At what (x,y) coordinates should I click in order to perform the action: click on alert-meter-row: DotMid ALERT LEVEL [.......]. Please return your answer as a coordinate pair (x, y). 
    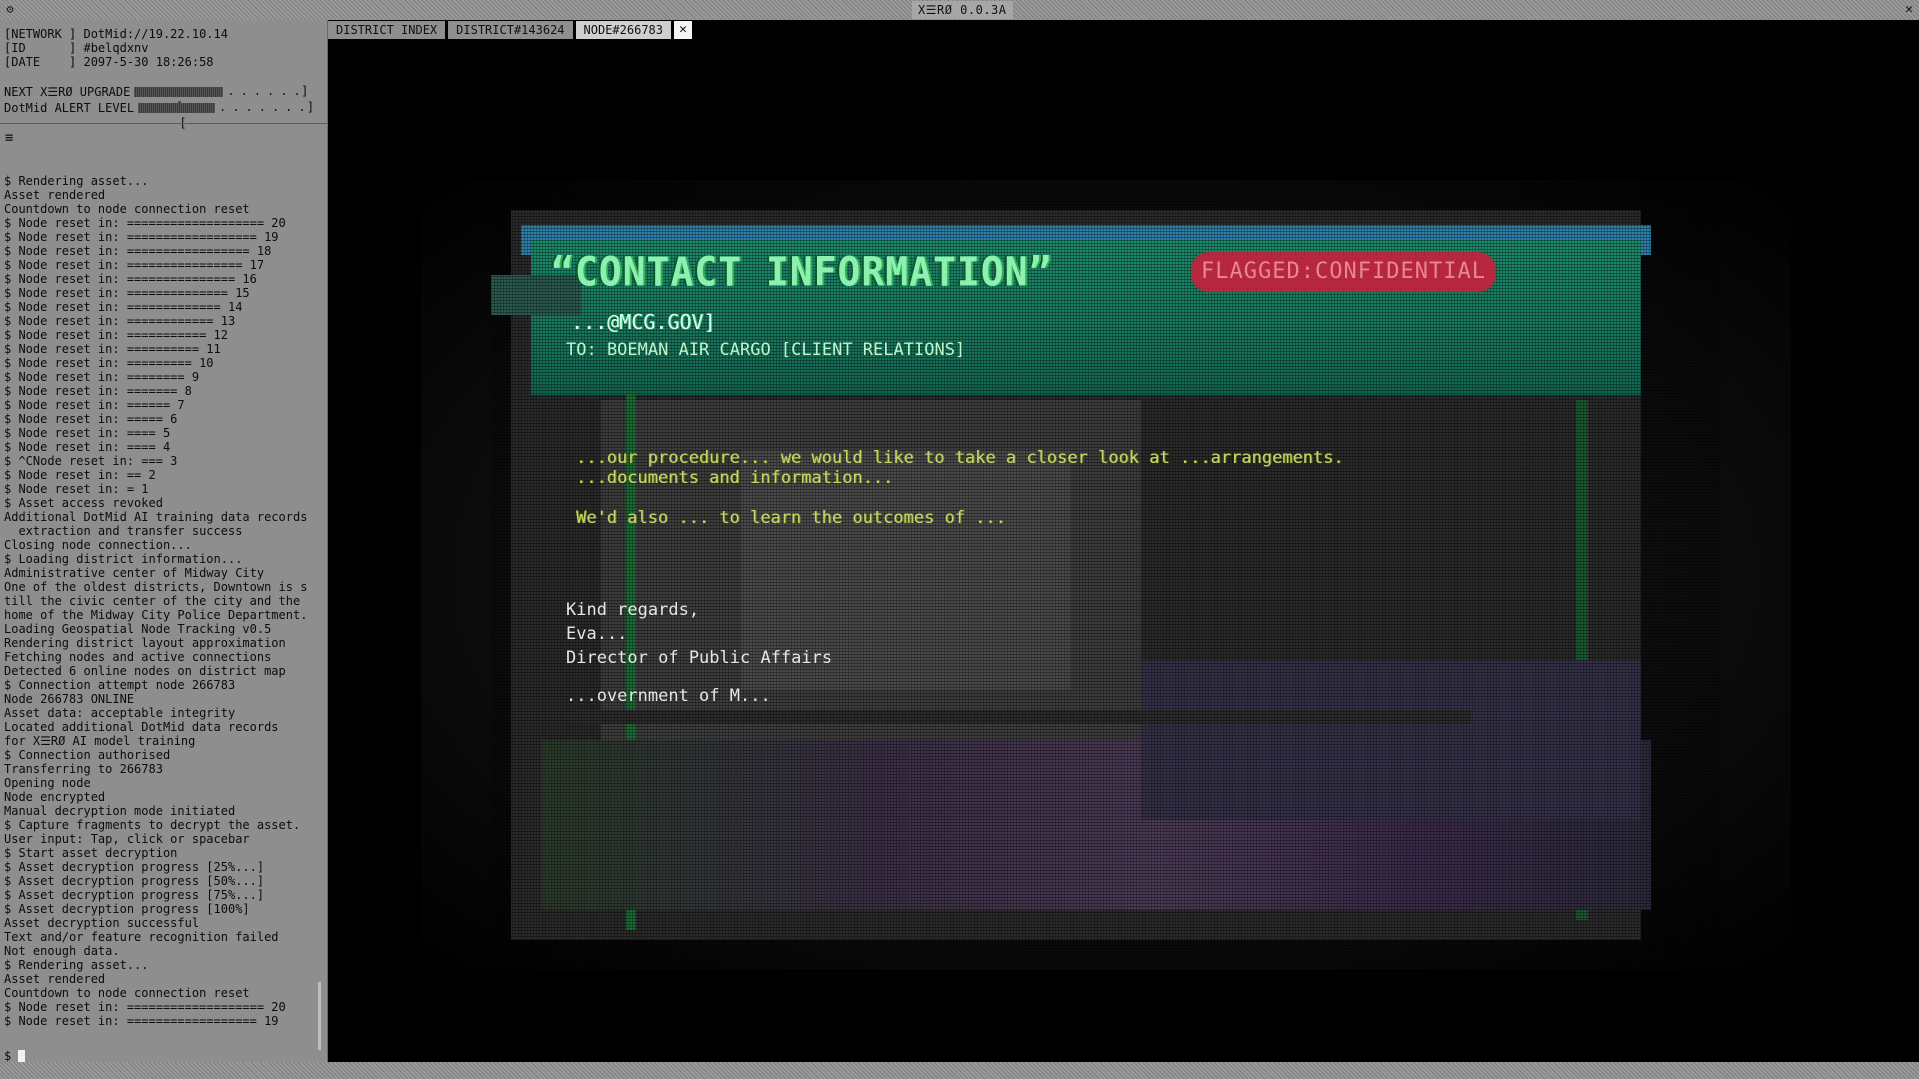
    Looking at the image, I should click on (160, 115).